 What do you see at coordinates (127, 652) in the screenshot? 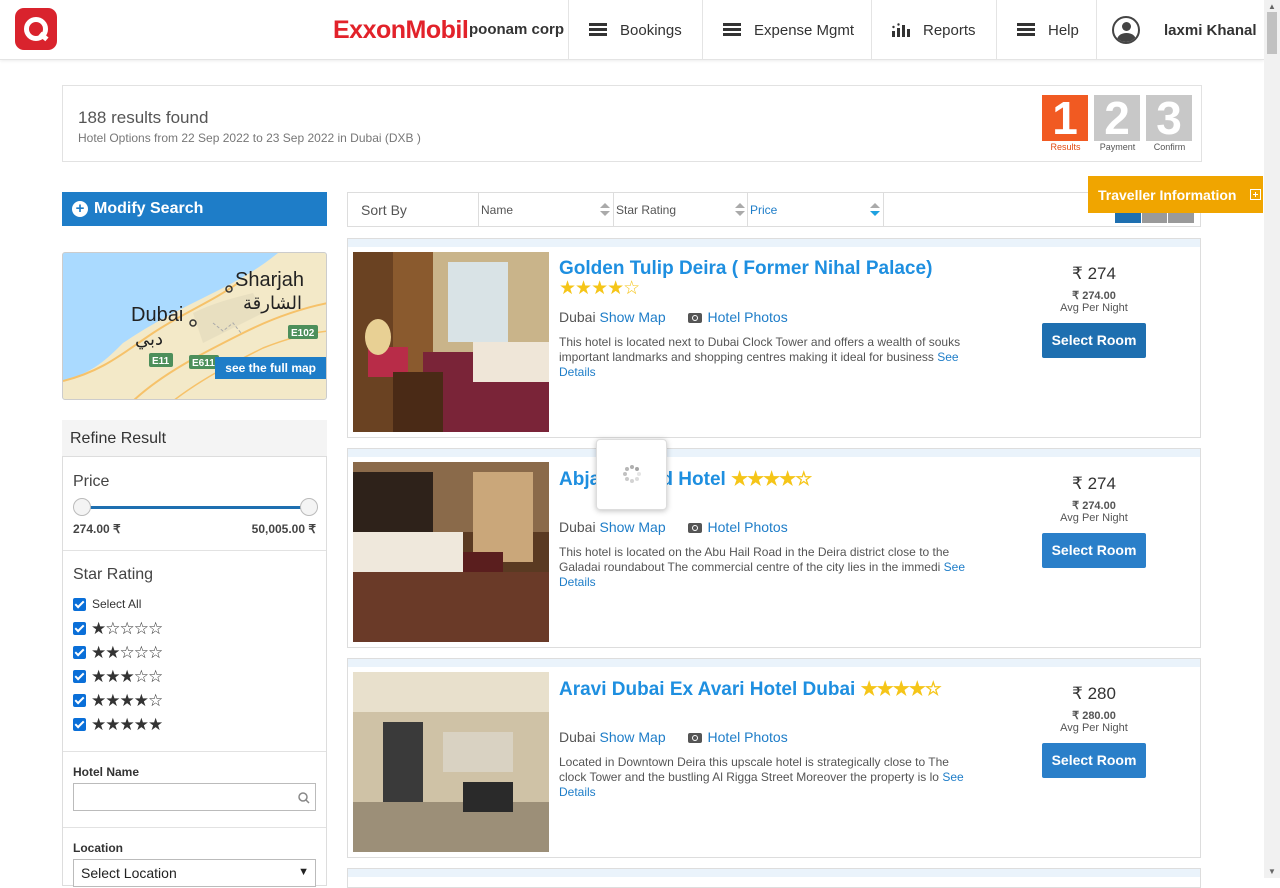
I see `star-rating-icon: ★★☆☆☆` at bounding box center [127, 652].